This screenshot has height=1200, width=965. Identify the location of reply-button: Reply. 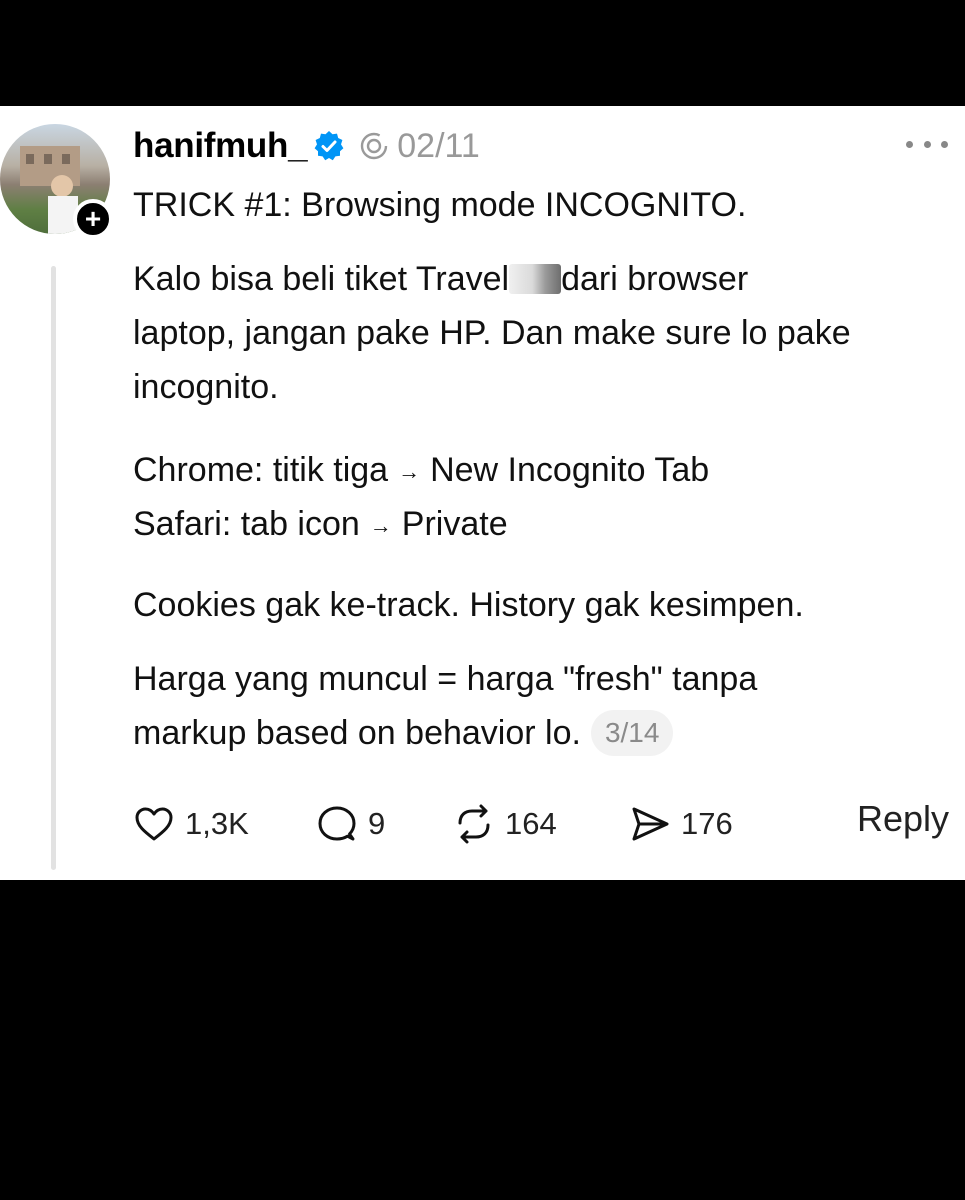
(903, 819).